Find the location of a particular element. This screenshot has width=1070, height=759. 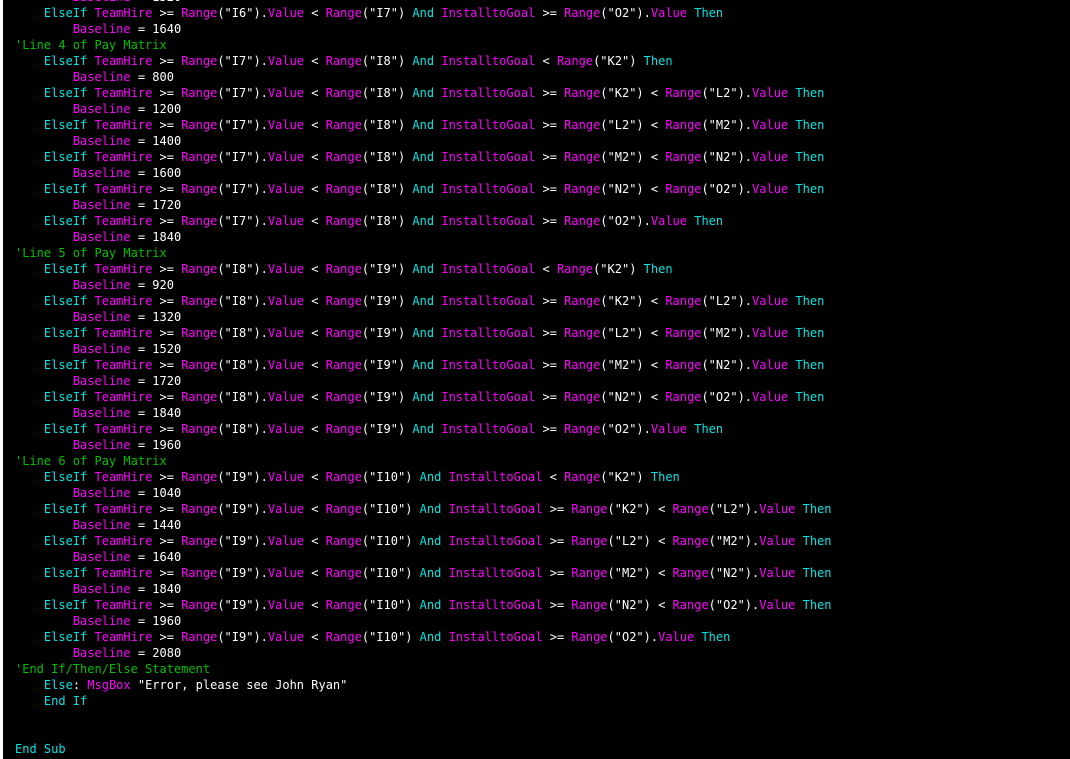

text-token: 1840 is located at coordinates (167, 589).